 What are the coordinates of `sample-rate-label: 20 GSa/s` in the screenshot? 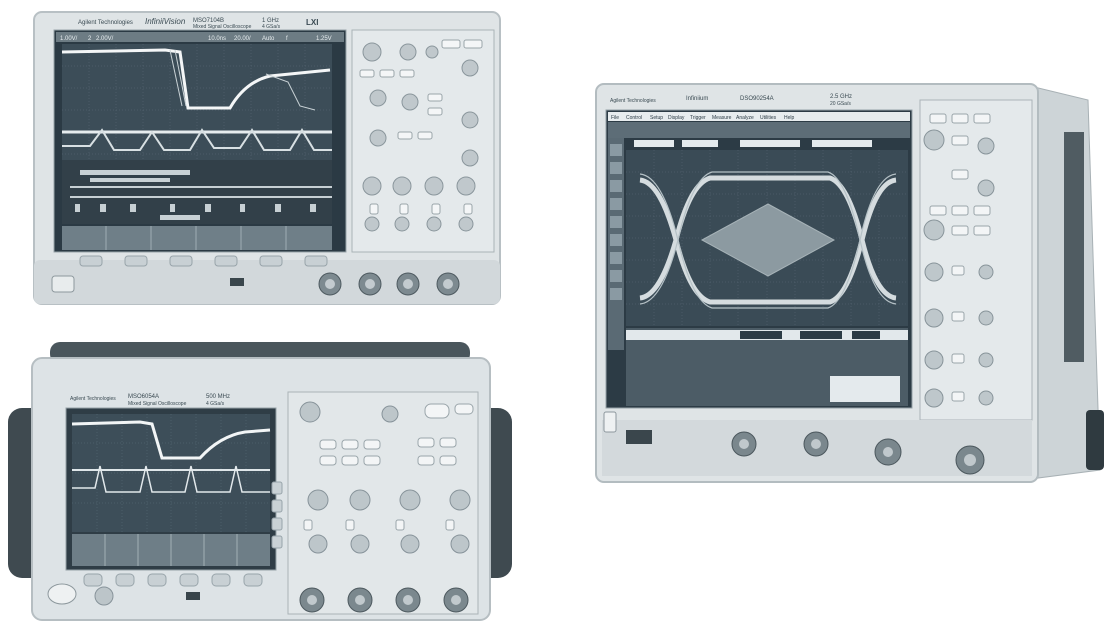 It's located at (840, 104).